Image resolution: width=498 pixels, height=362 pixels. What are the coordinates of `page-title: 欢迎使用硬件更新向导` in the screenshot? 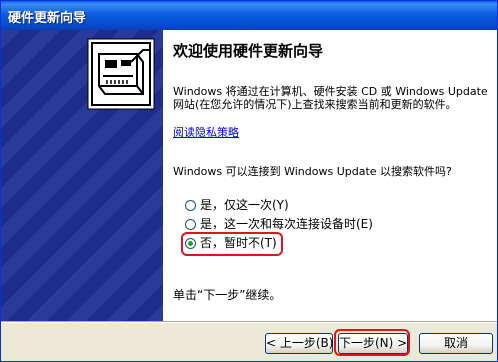 It's located at (248, 51).